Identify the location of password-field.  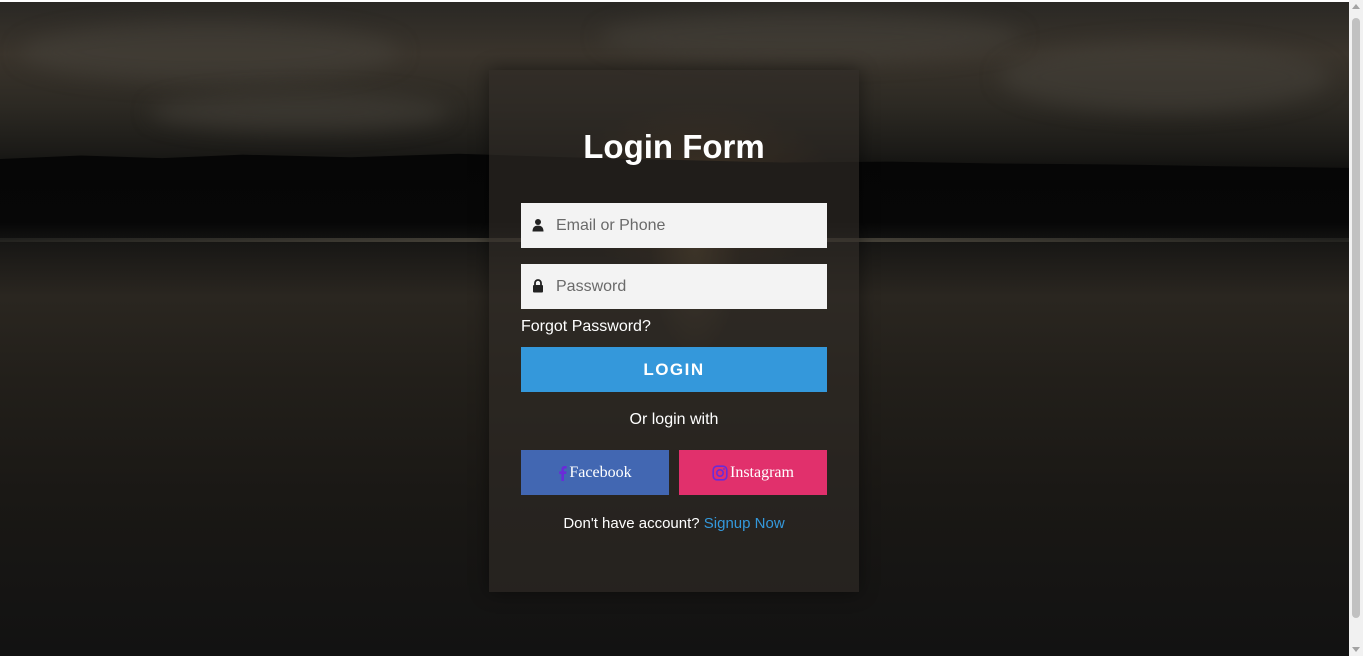
(674, 286).